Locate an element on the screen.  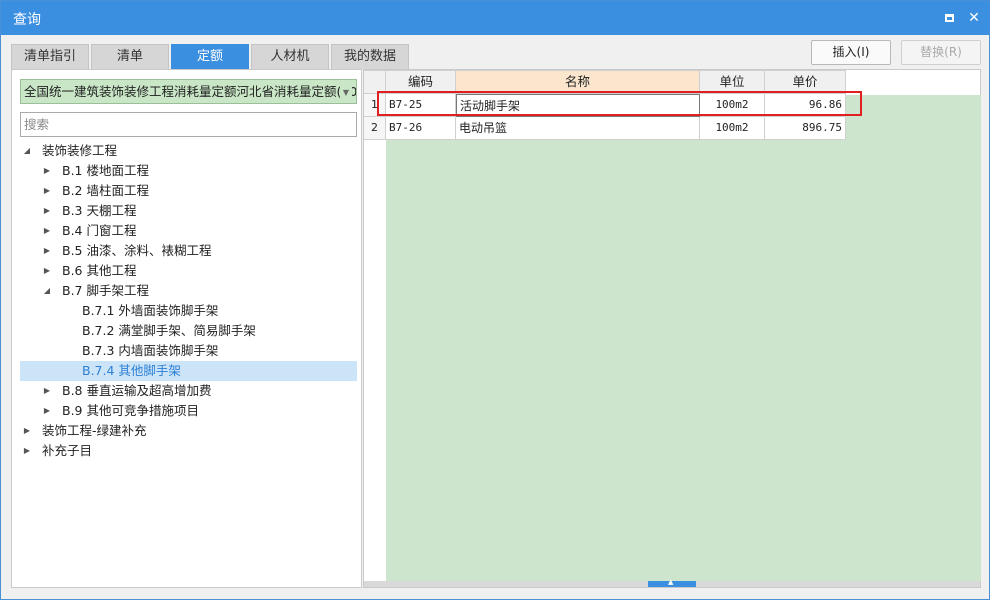
tree-node-b7-2: B.7.2 满堂脚手架、简易脚手架 is located at coordinates (188, 331).